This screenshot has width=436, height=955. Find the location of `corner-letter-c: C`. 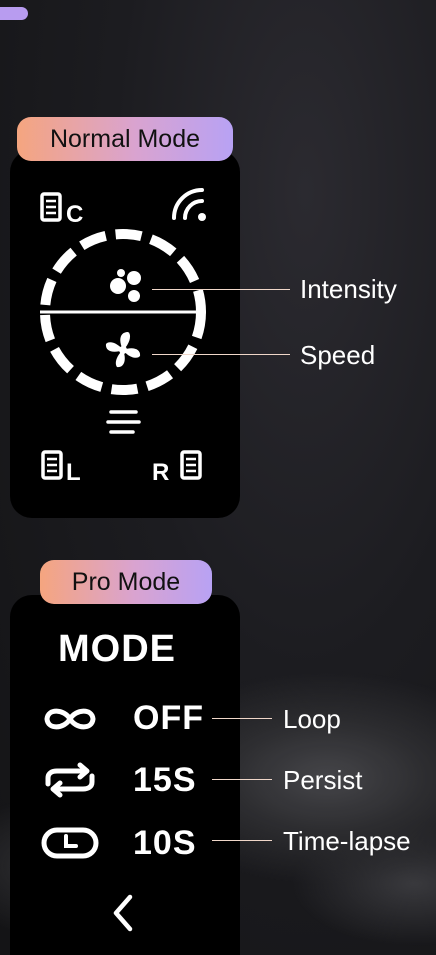

corner-letter-c: C is located at coordinates (74, 214).